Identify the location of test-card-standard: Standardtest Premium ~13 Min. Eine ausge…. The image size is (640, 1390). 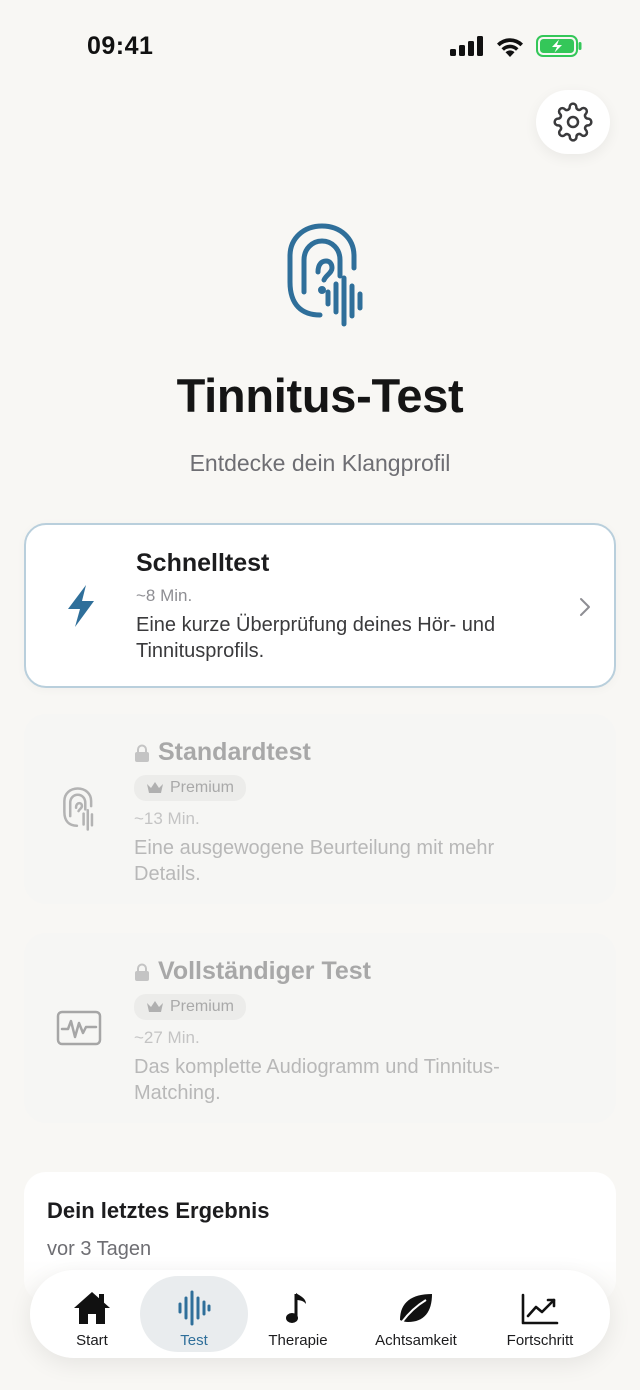
(320, 809).